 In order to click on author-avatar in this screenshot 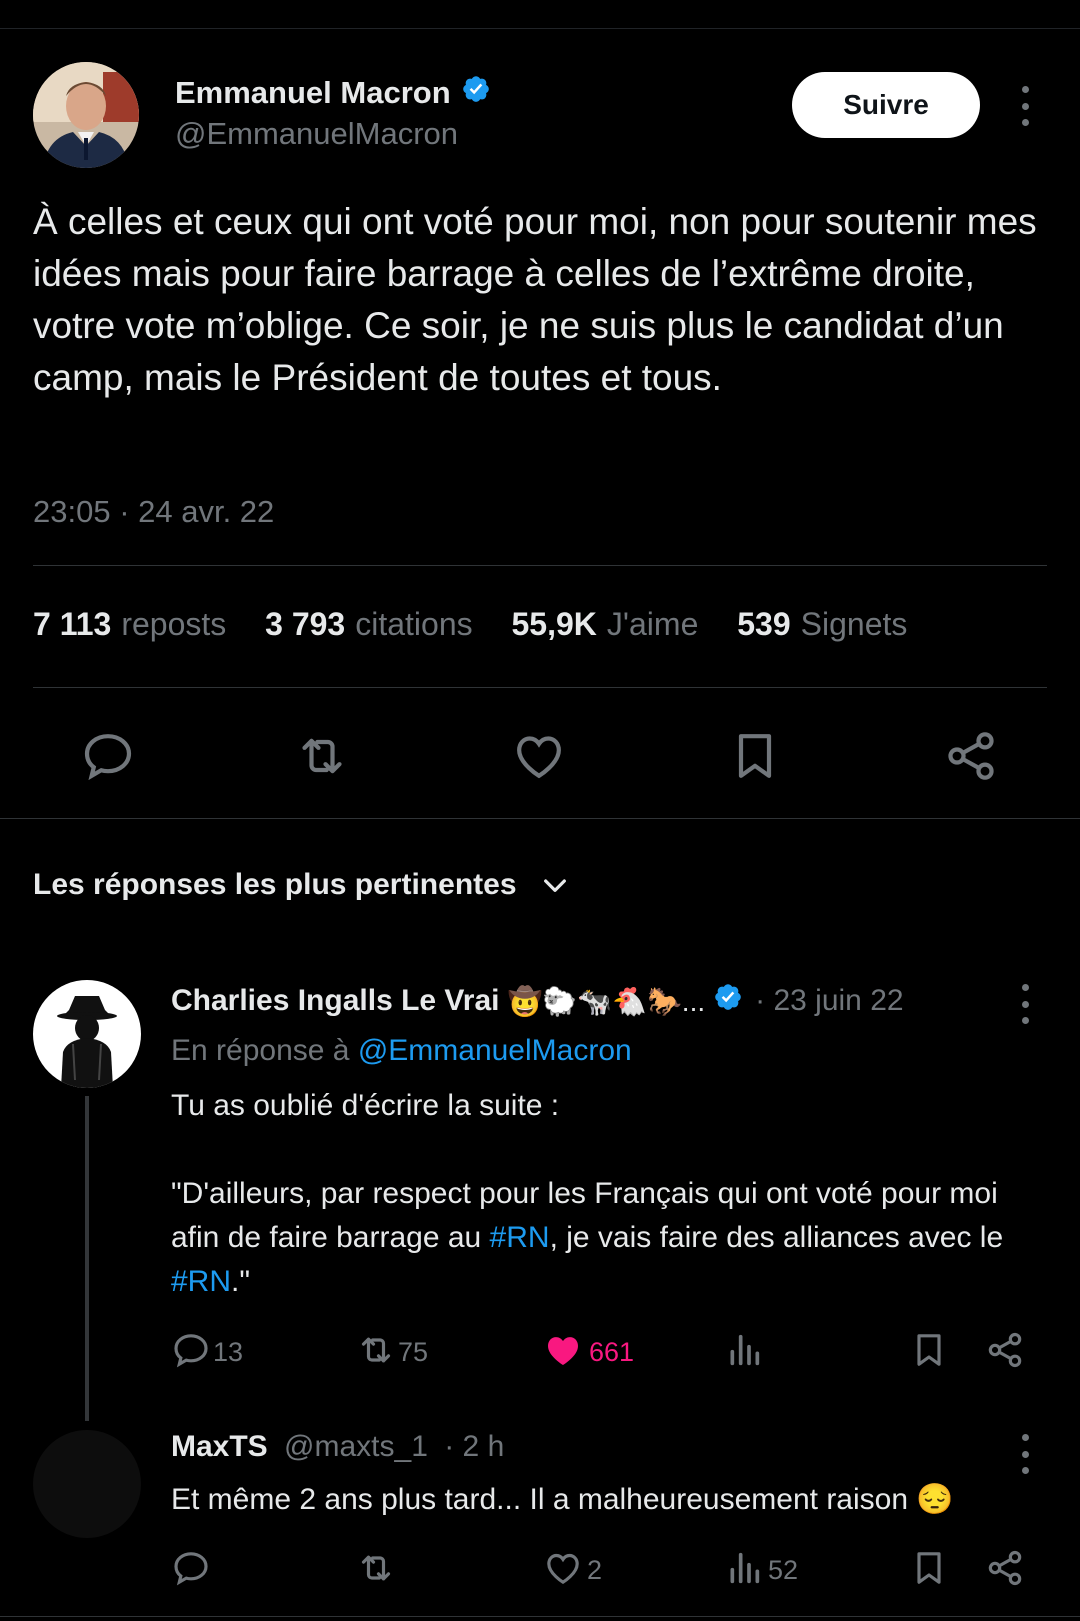, I will do `click(86, 115)`.